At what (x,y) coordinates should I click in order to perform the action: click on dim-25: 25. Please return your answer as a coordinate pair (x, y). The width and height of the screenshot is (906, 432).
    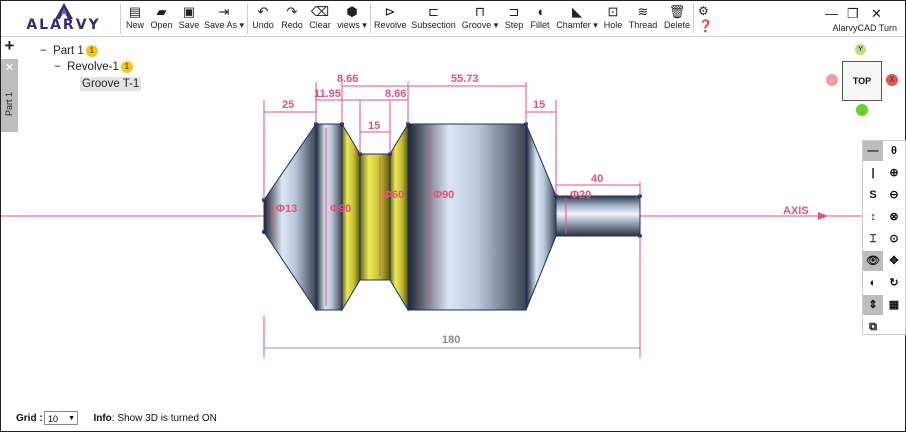
    Looking at the image, I should click on (288, 105).